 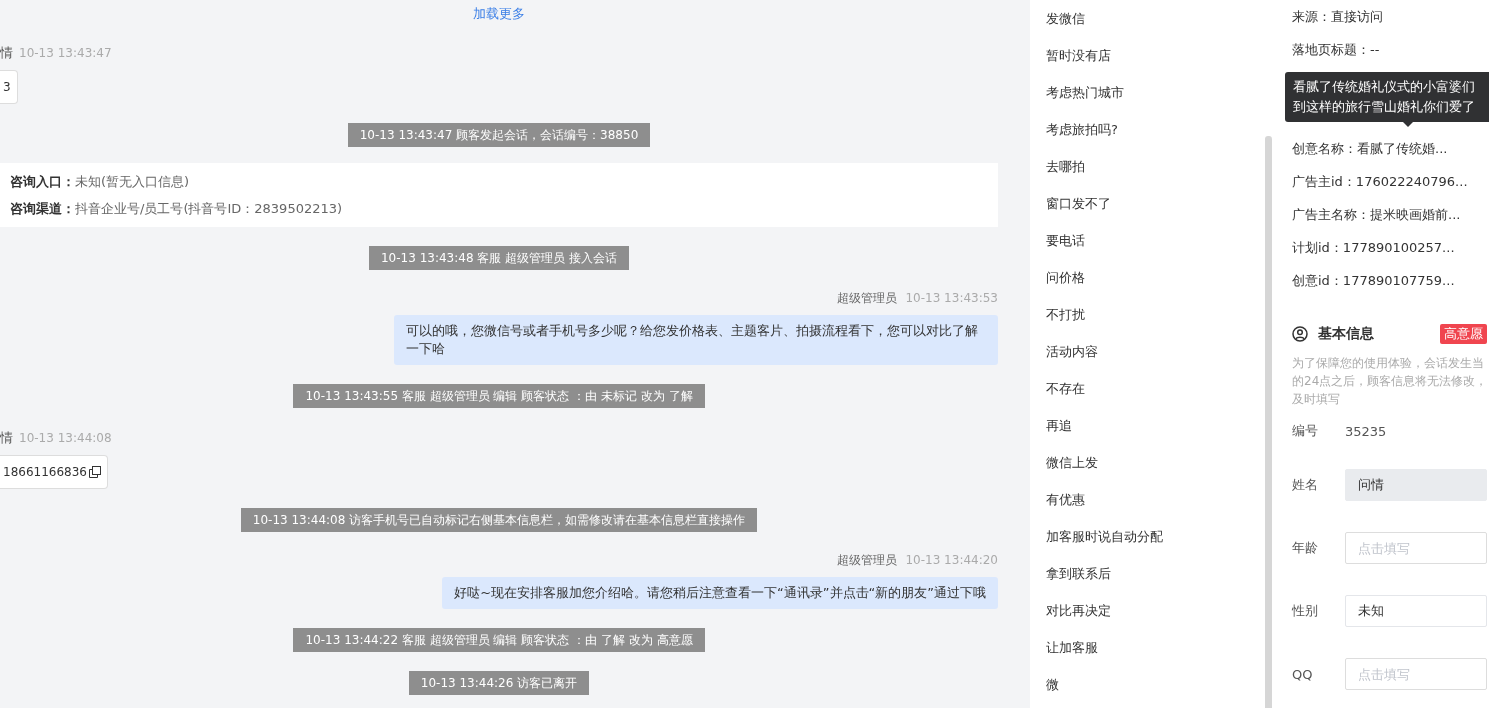 I want to click on quick-reply-item: 窗口发不了, so click(x=1155, y=203).